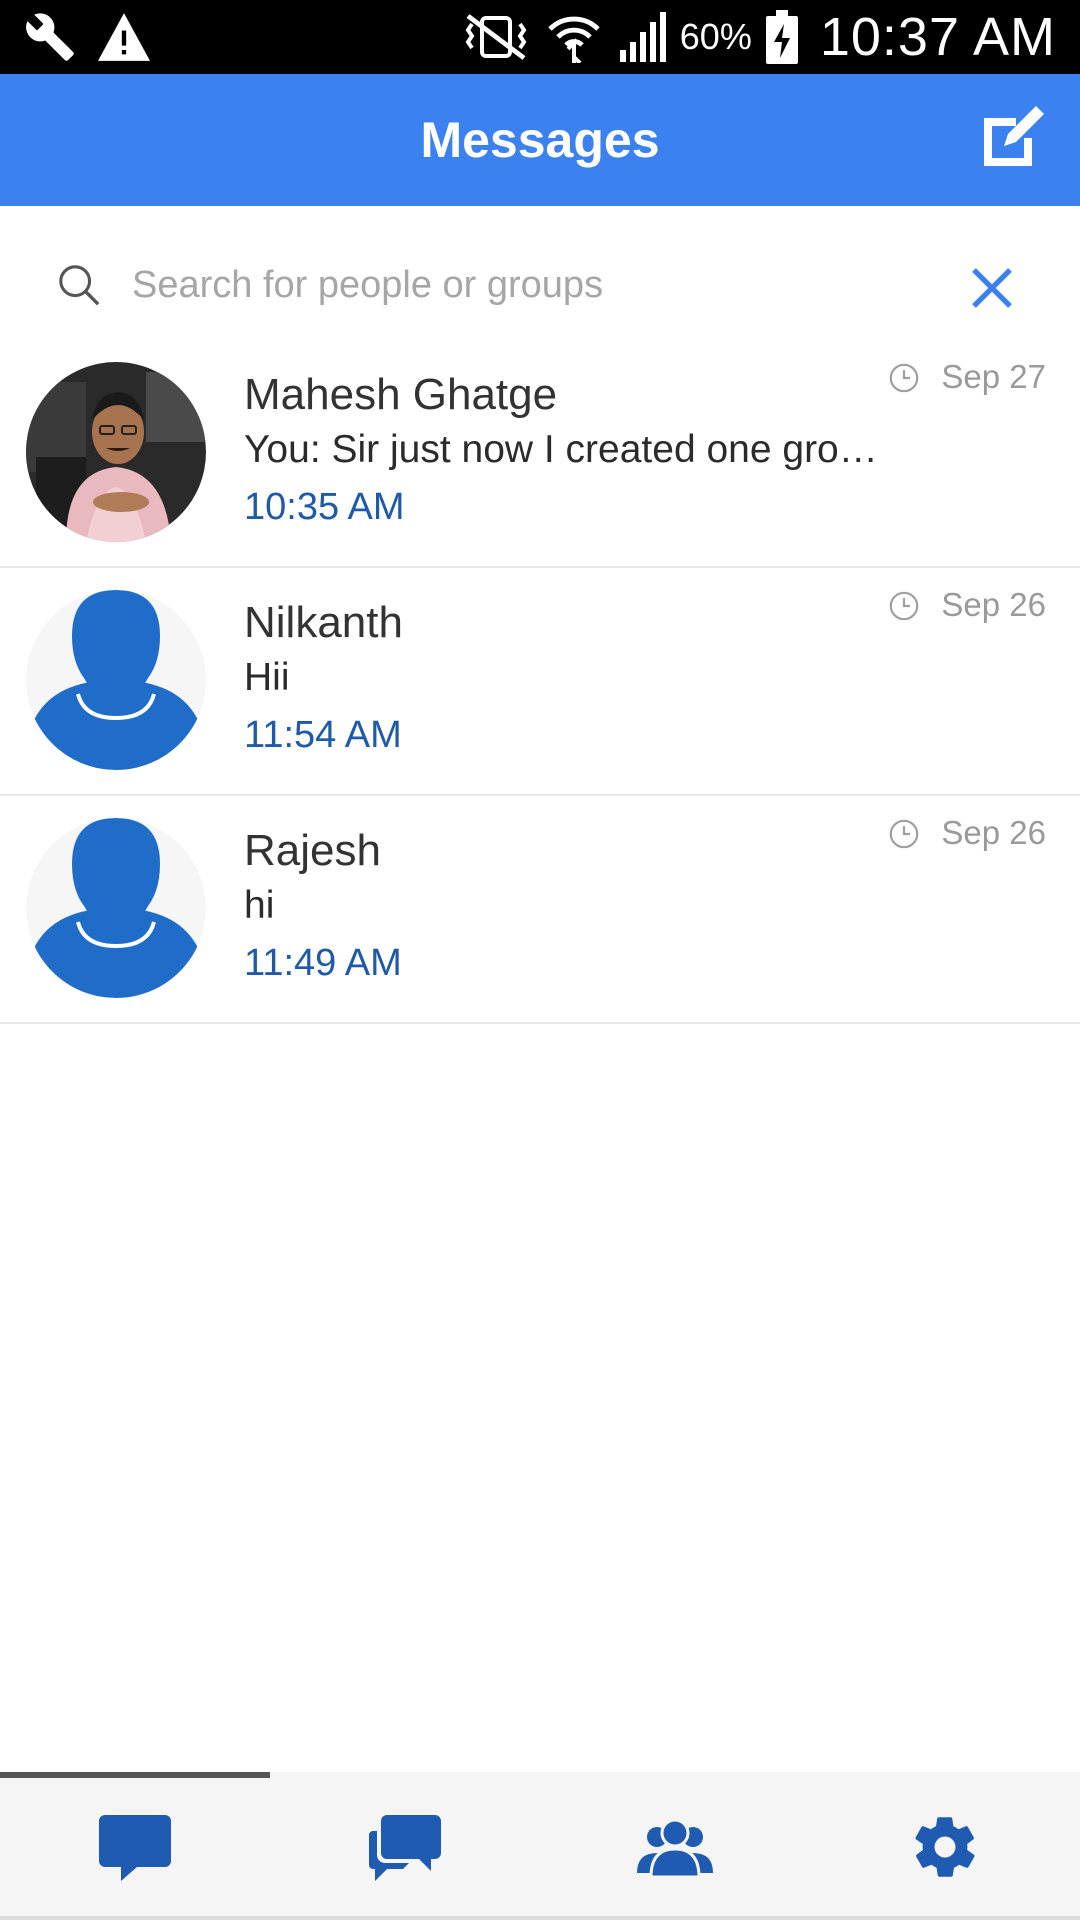 Image resolution: width=1080 pixels, height=1920 pixels. Describe the element at coordinates (532, 285) in the screenshot. I see `search-input` at that location.